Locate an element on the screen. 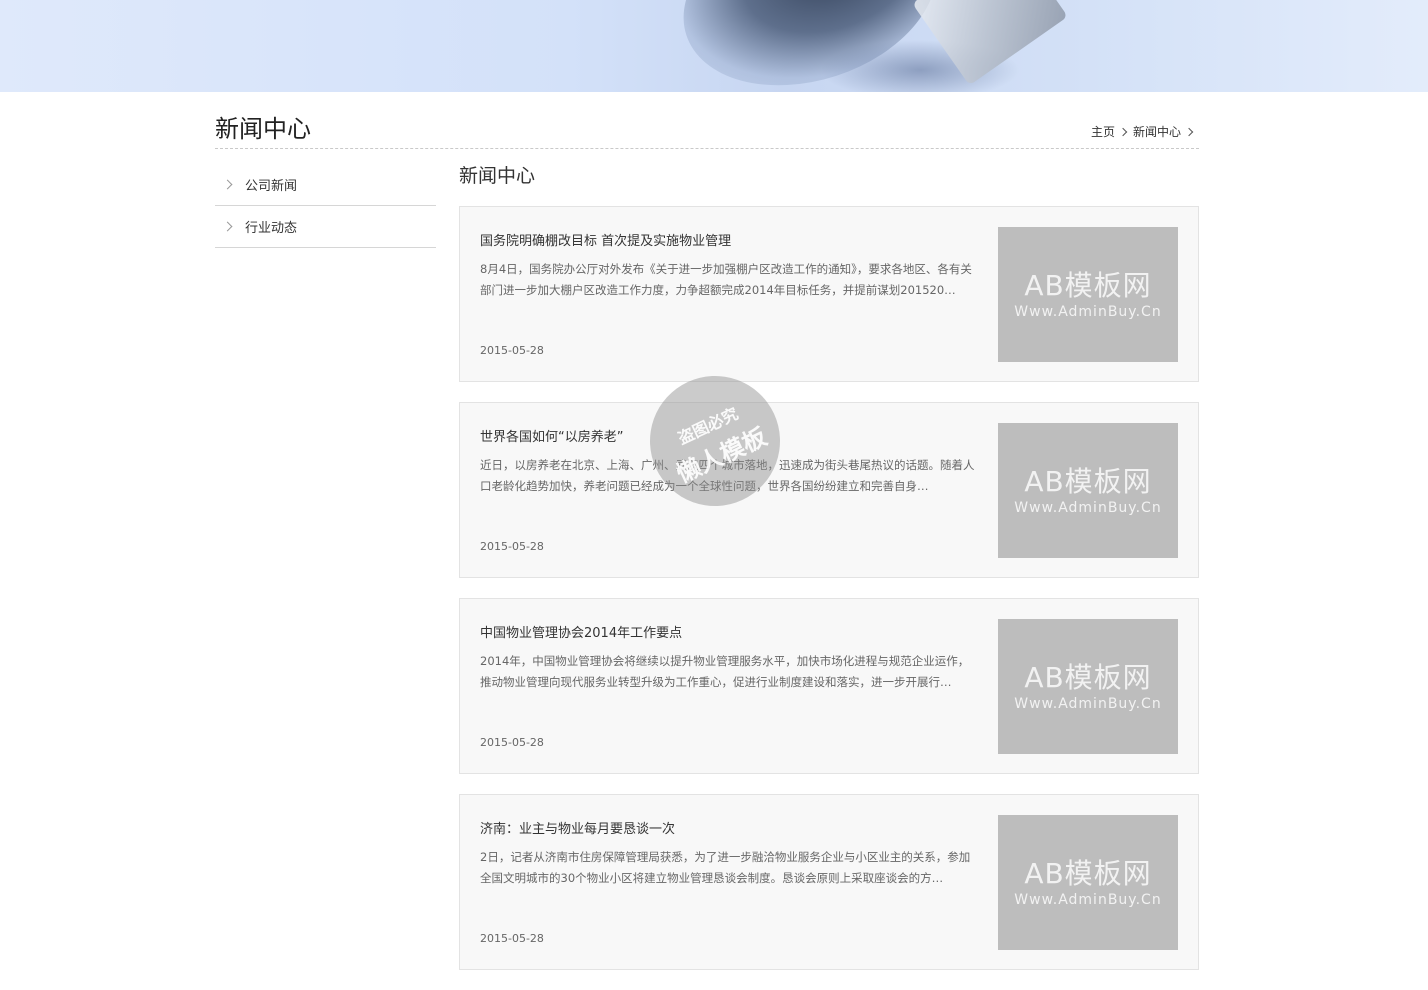 Image resolution: width=1428 pixels, height=990 pixels. news-title-link: 中国物业管理协会2014年工作要点 is located at coordinates (581, 631).